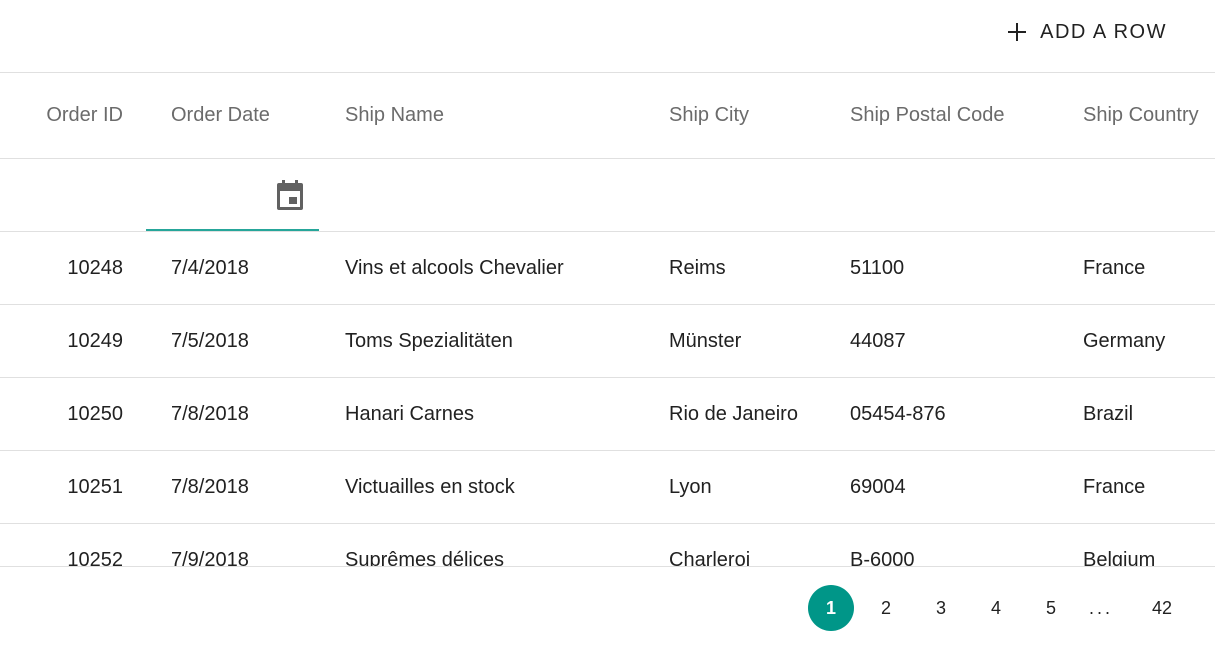 This screenshot has width=1215, height=649. I want to click on ship-name-cell: Victuailles en stock, so click(495, 487).